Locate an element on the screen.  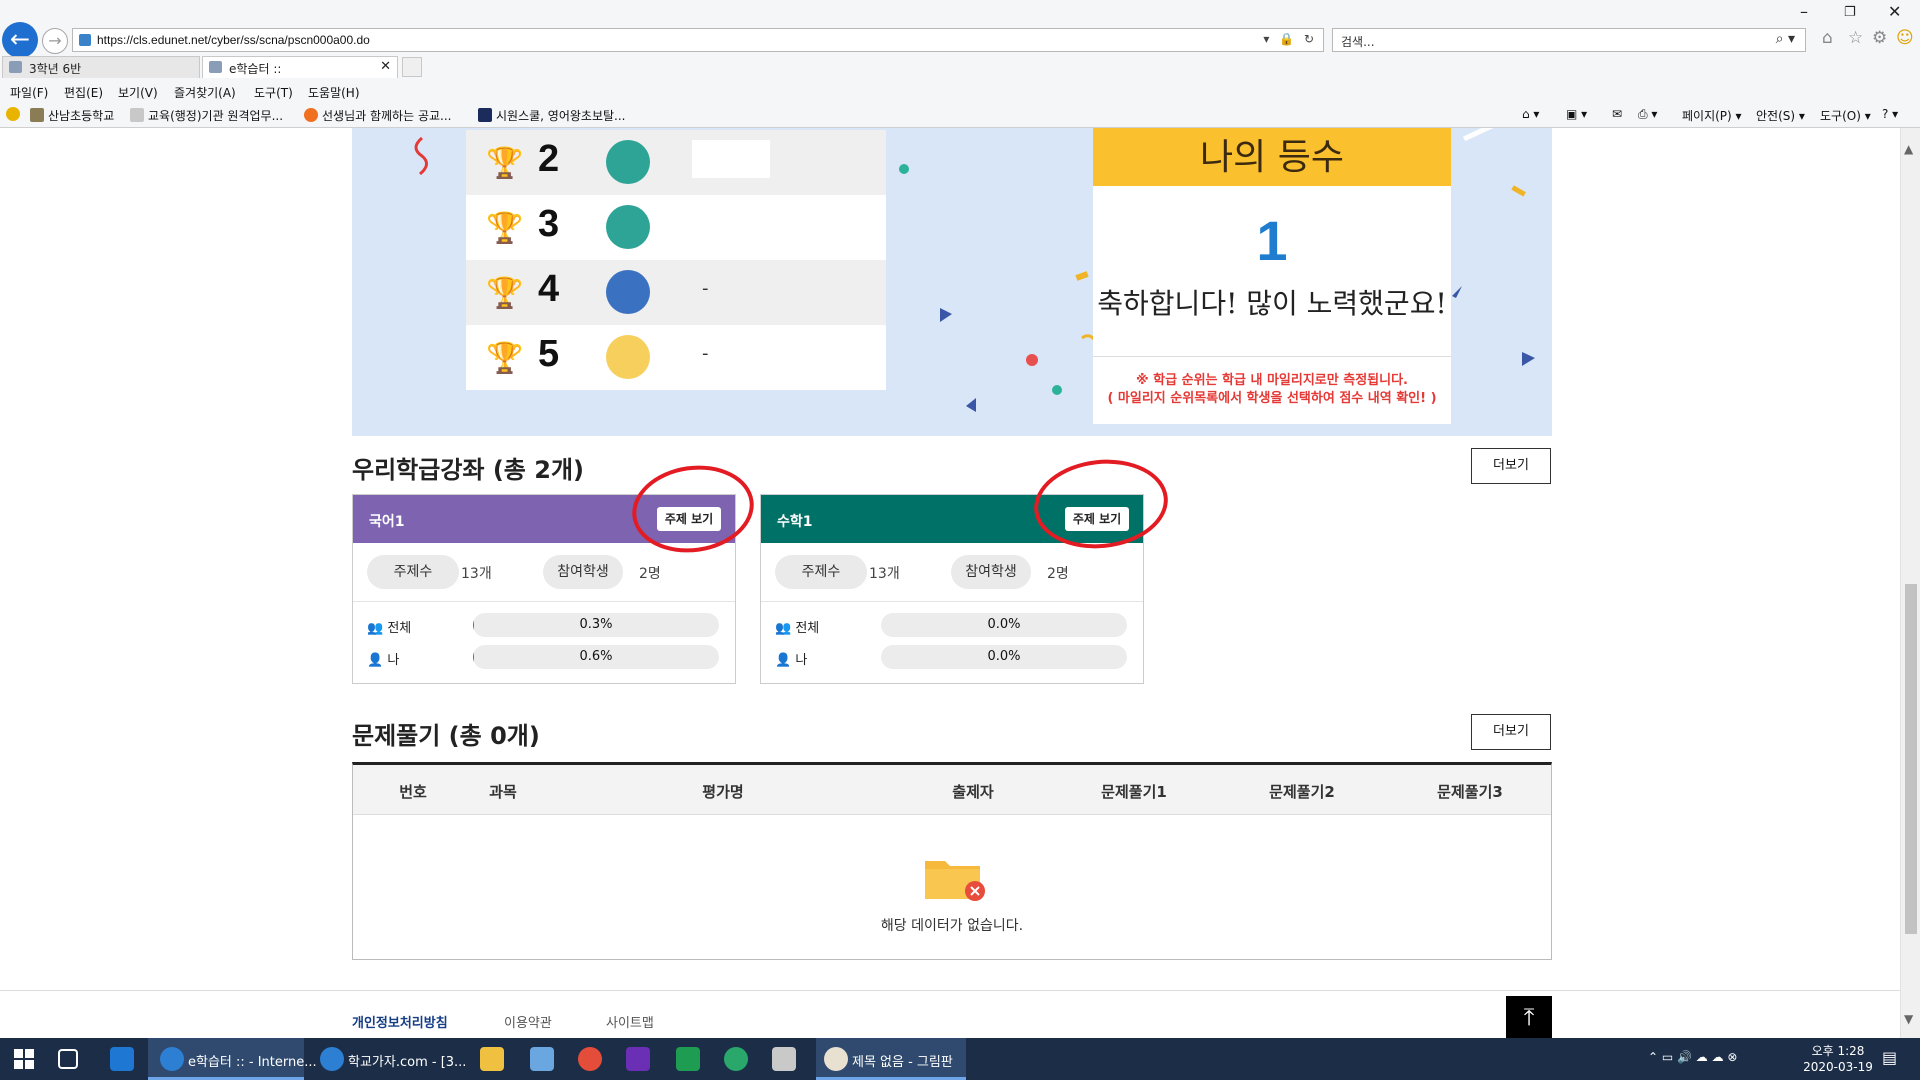
cmd-page: 페이지(P) ▾ is located at coordinates (1712, 115).